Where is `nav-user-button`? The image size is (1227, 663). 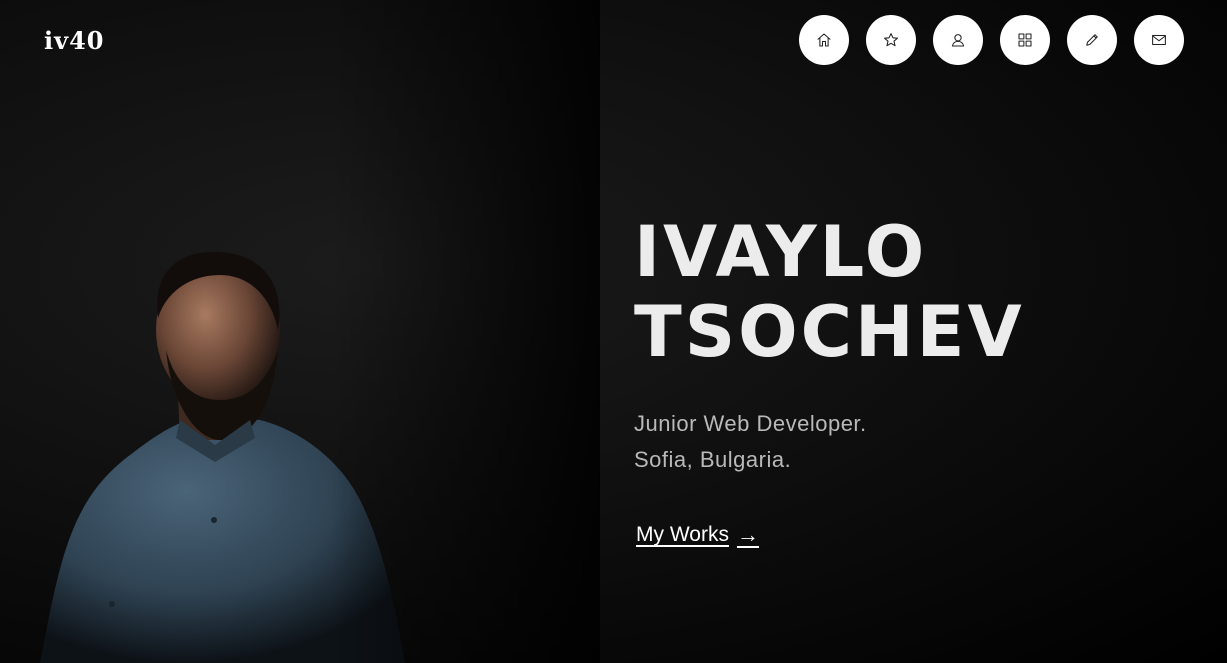
nav-user-button is located at coordinates (958, 40).